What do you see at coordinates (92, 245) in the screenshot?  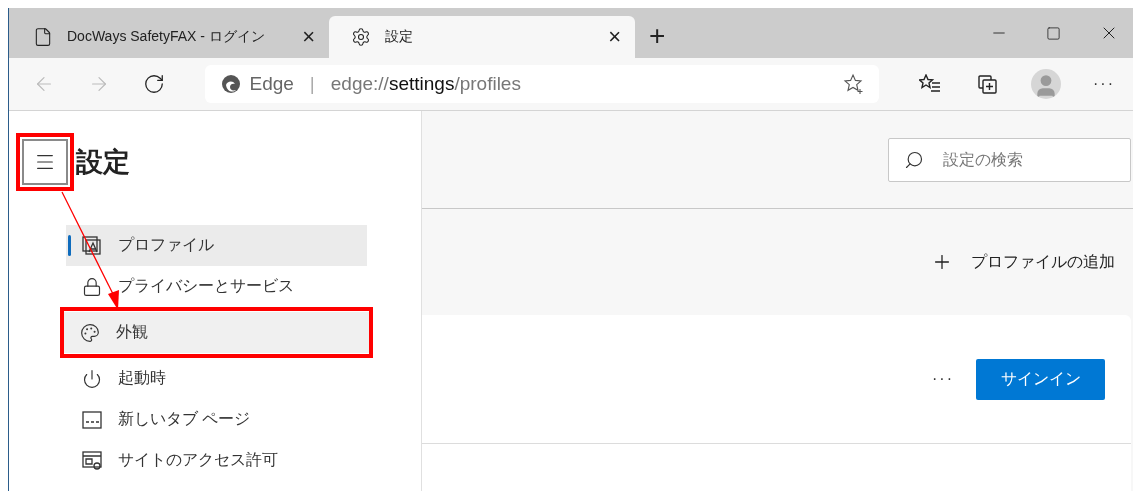 I see `profile-icon` at bounding box center [92, 245].